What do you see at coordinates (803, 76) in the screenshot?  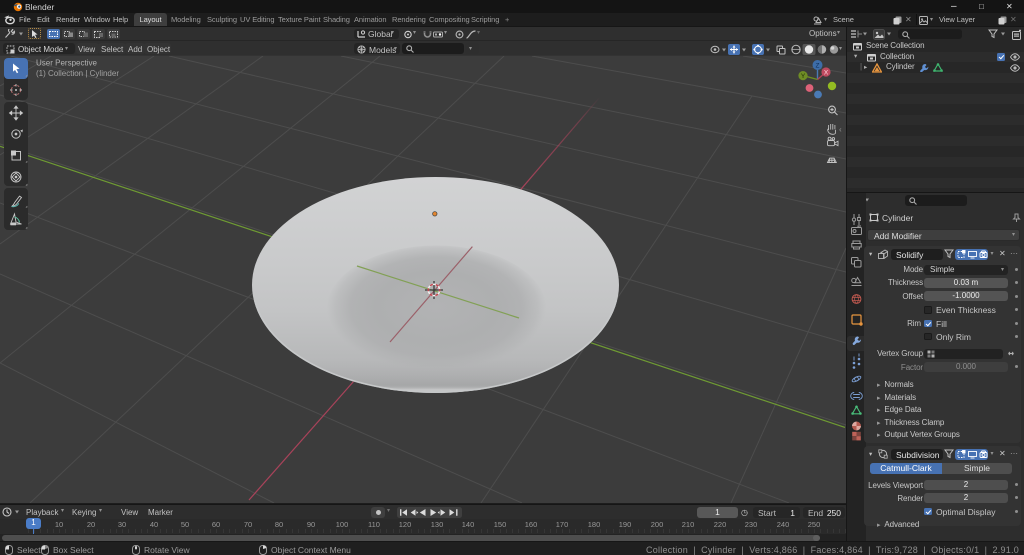 I see `svg-text: Y` at bounding box center [803, 76].